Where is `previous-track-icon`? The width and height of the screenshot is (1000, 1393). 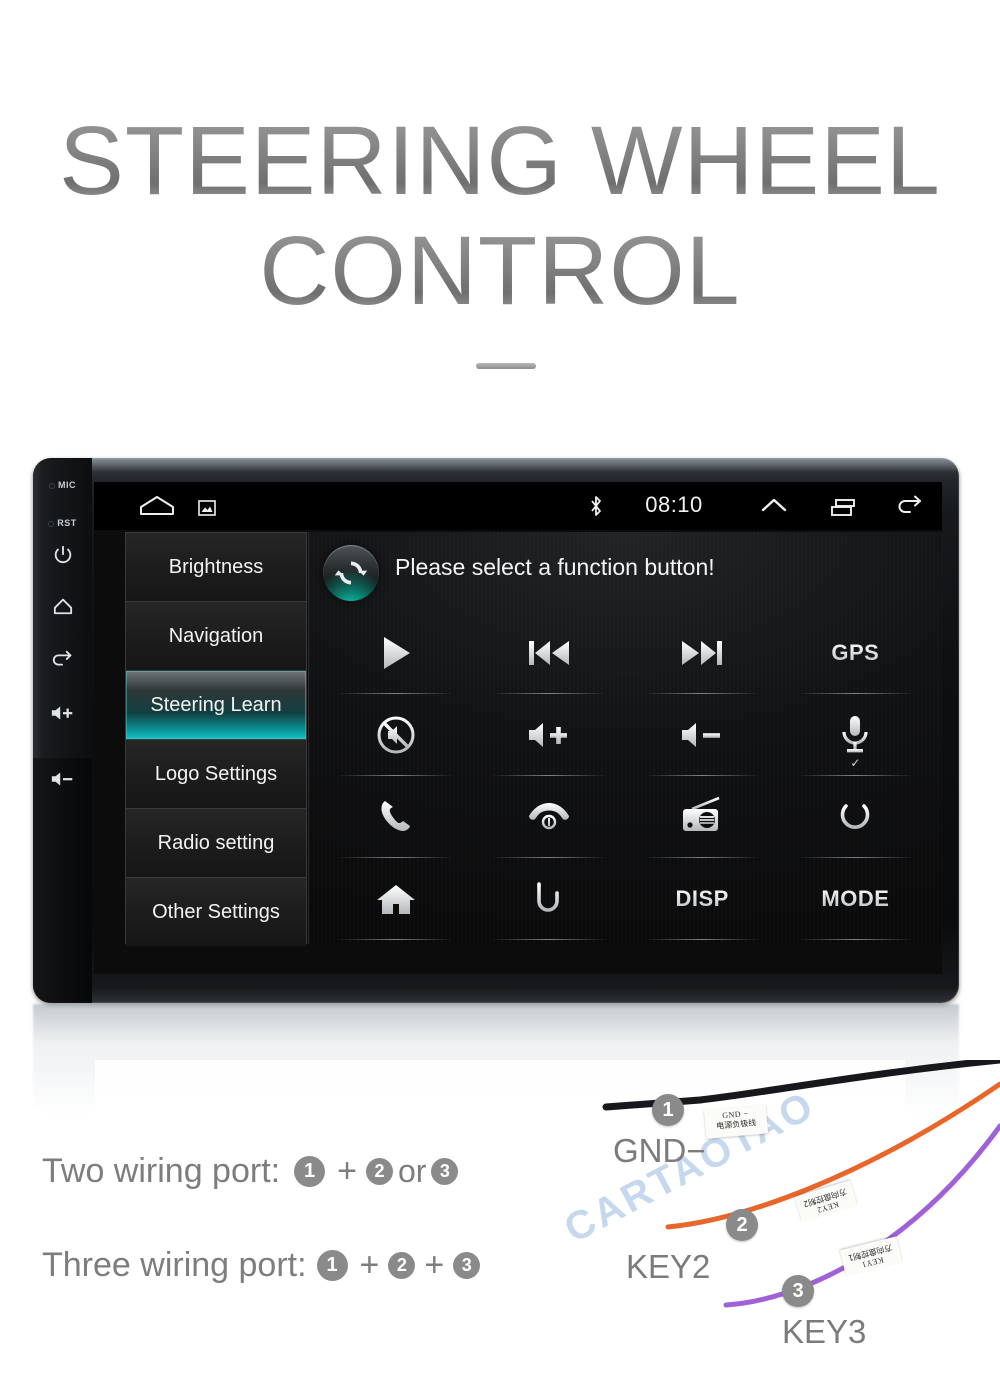
previous-track-icon is located at coordinates (548, 653).